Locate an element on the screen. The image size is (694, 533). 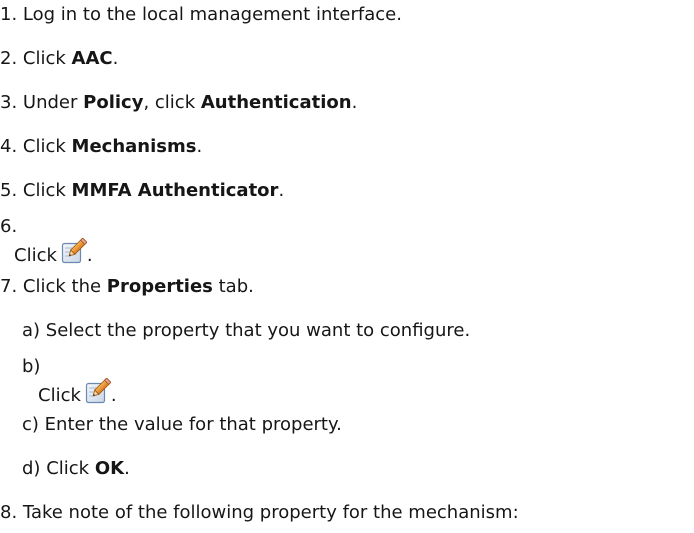
ui-term-authentication: Authentication is located at coordinates (276, 102).